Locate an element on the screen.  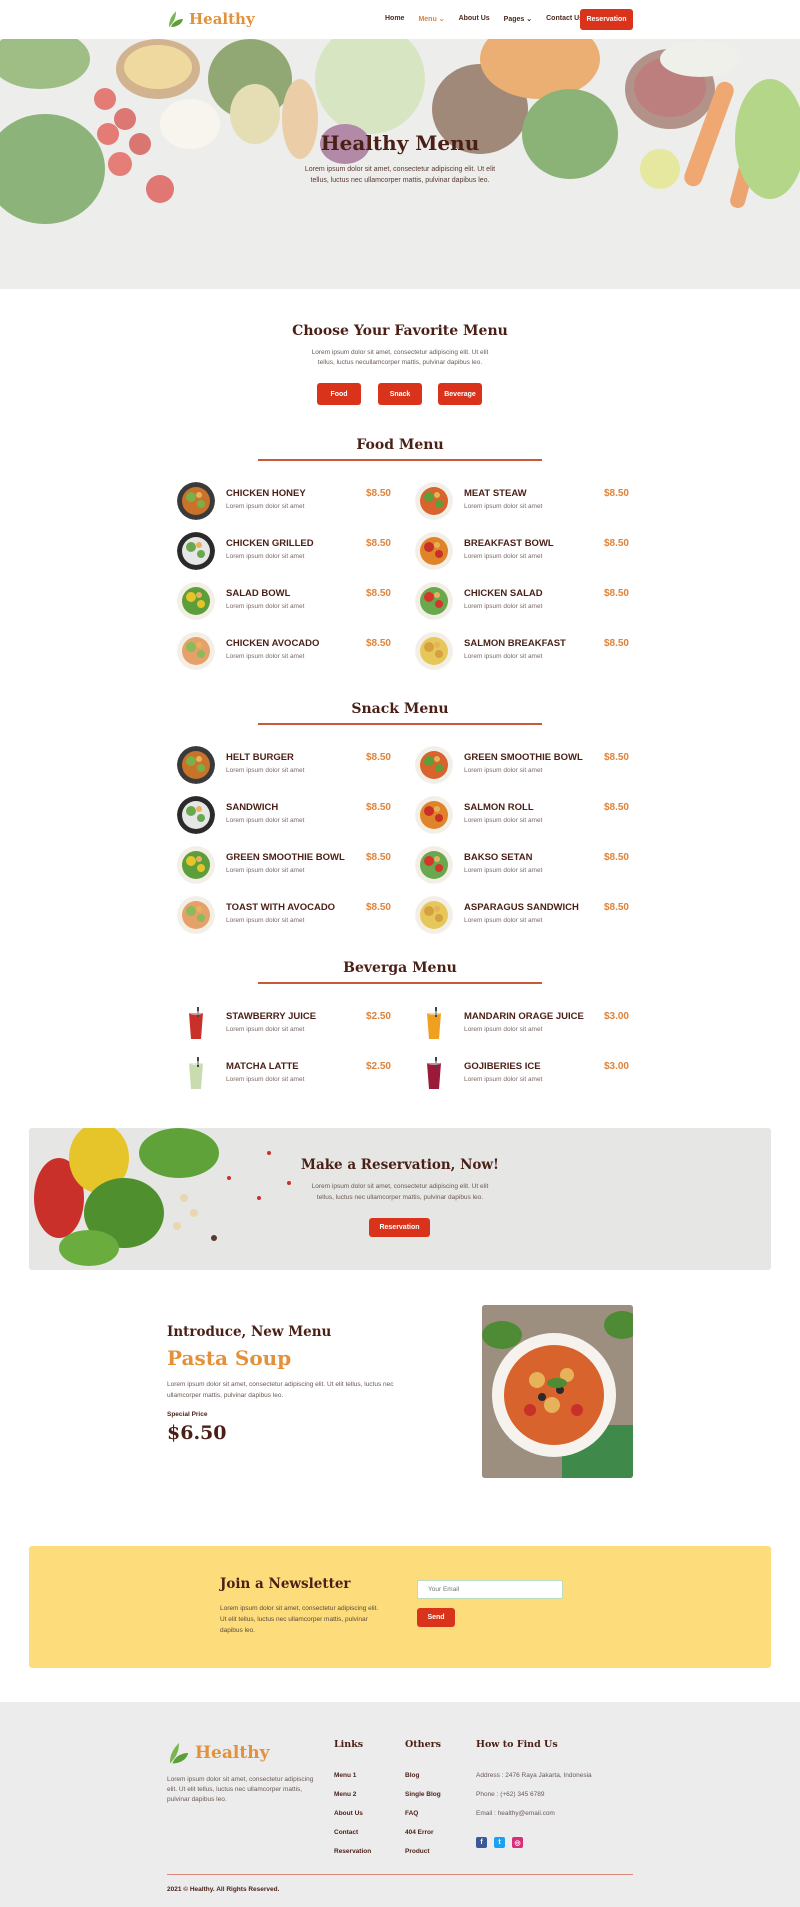
nav-contact: Contact Us is located at coordinates (564, 19).